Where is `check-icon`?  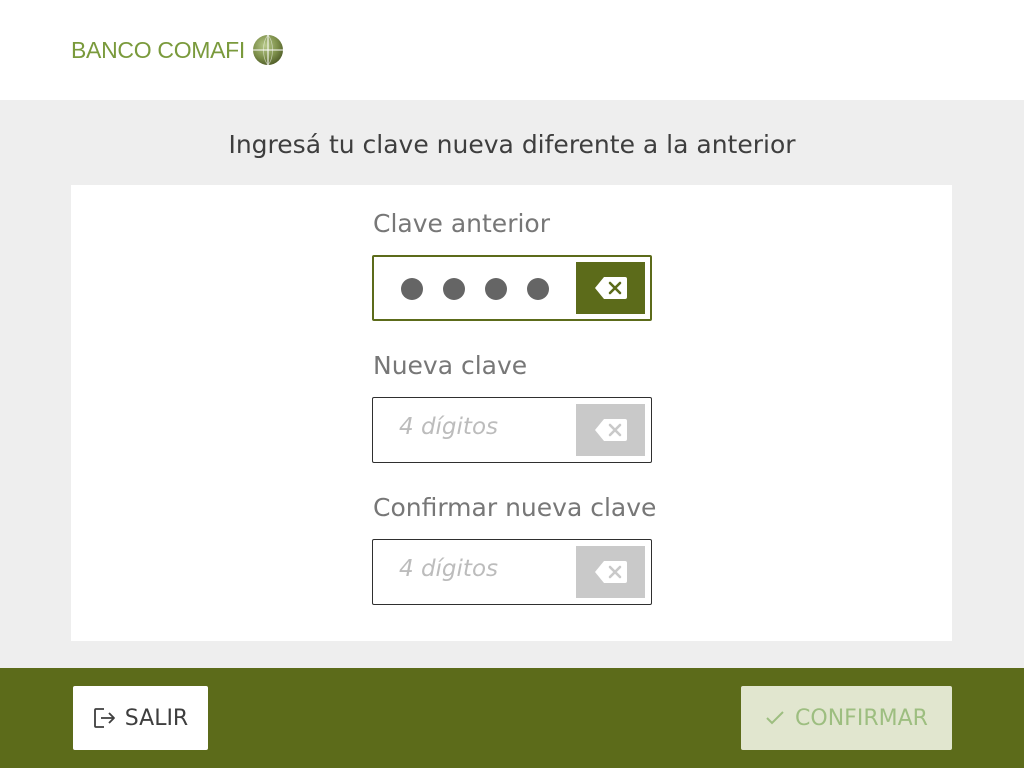 check-icon is located at coordinates (775, 718).